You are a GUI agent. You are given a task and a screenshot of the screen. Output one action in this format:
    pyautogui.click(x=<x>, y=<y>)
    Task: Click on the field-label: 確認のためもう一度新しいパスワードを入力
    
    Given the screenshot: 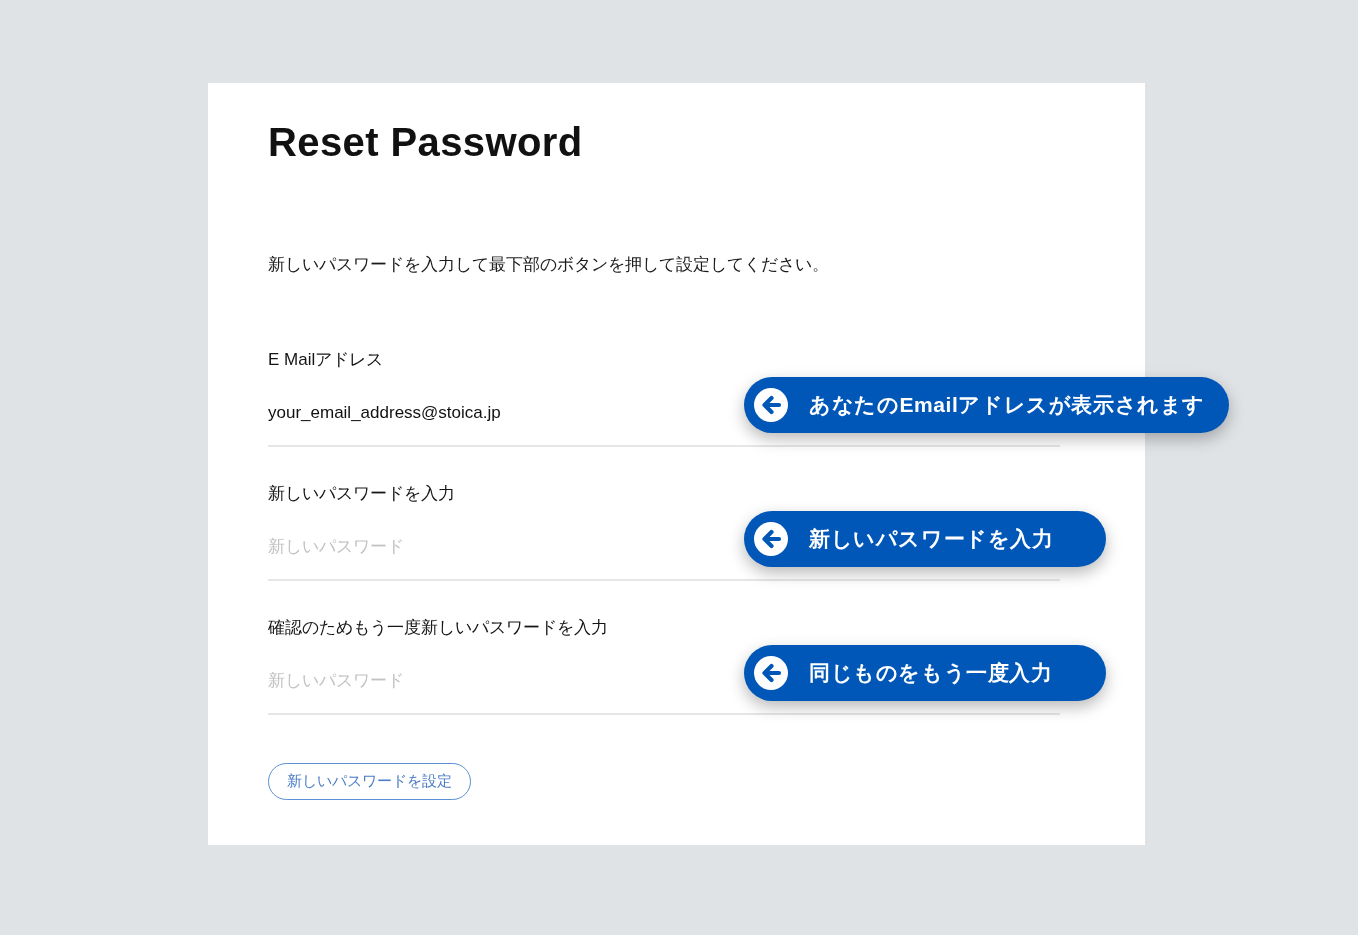 What is the action you would take?
    pyautogui.click(x=438, y=628)
    